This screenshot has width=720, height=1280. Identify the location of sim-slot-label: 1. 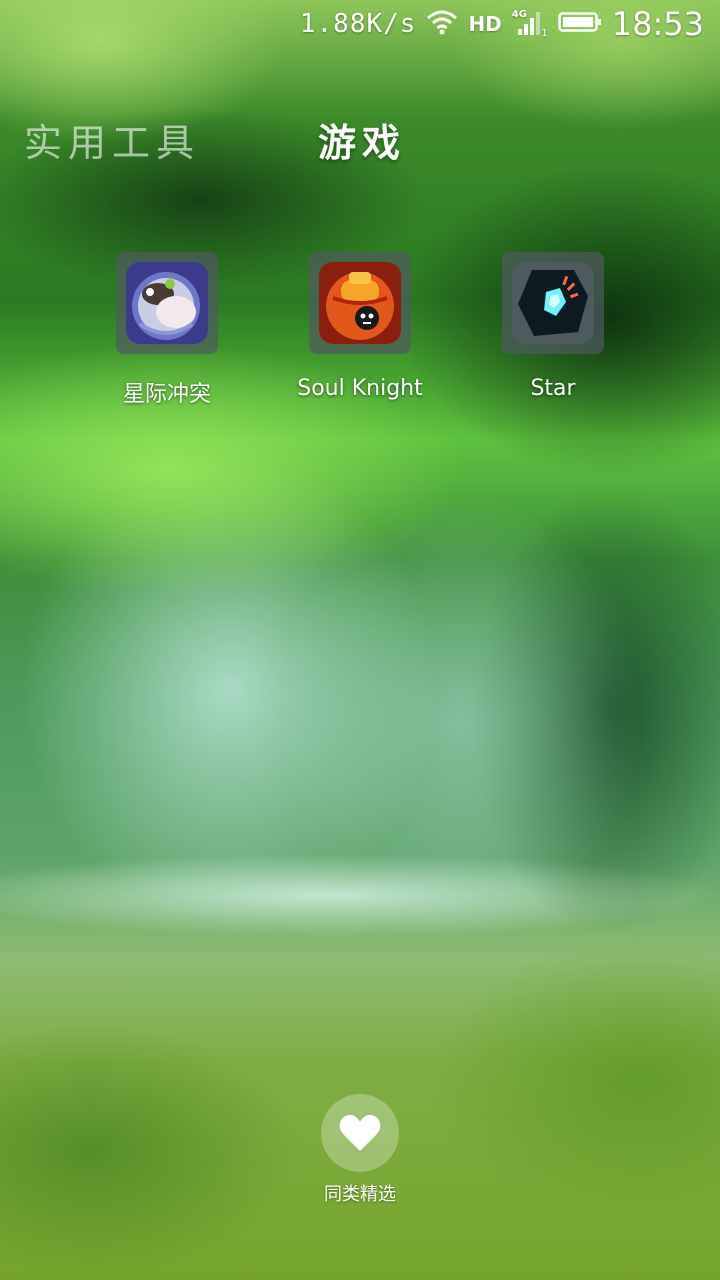
(544, 33).